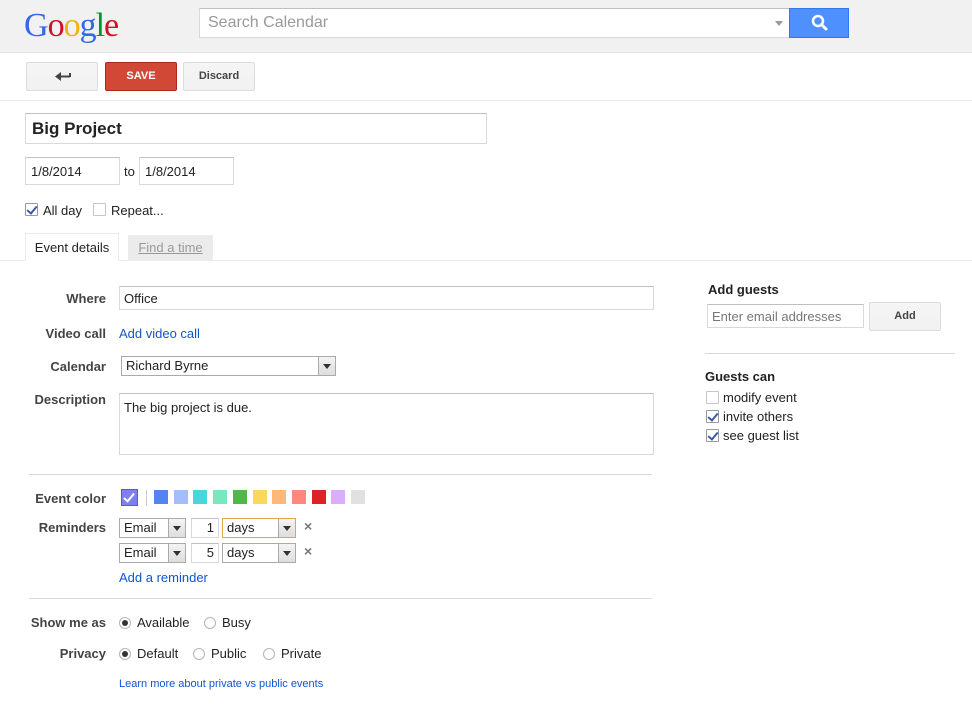 This screenshot has width=972, height=706. I want to click on search-button, so click(819, 23).